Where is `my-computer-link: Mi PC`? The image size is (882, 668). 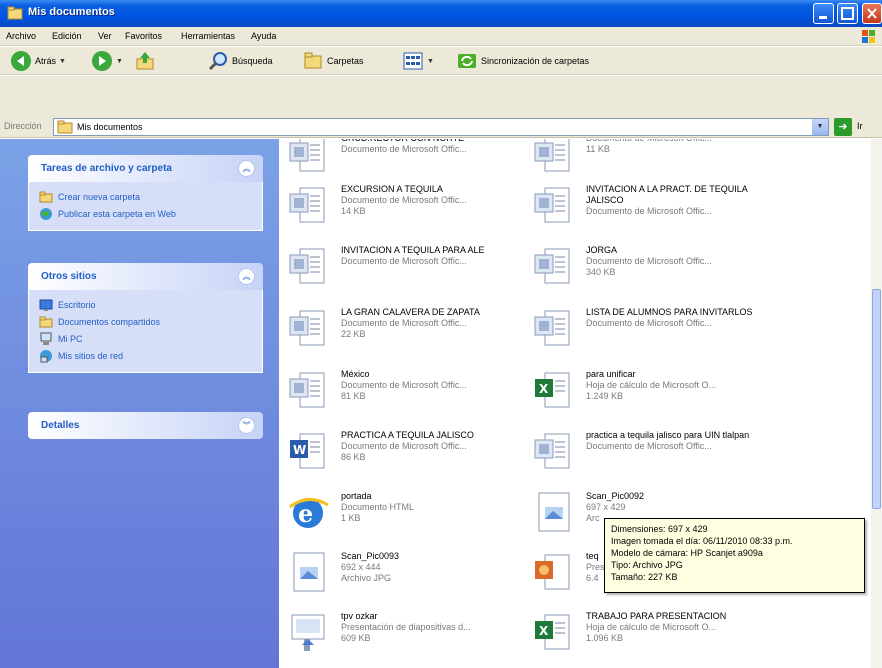
my-computer-link: Mi PC is located at coordinates (145, 338).